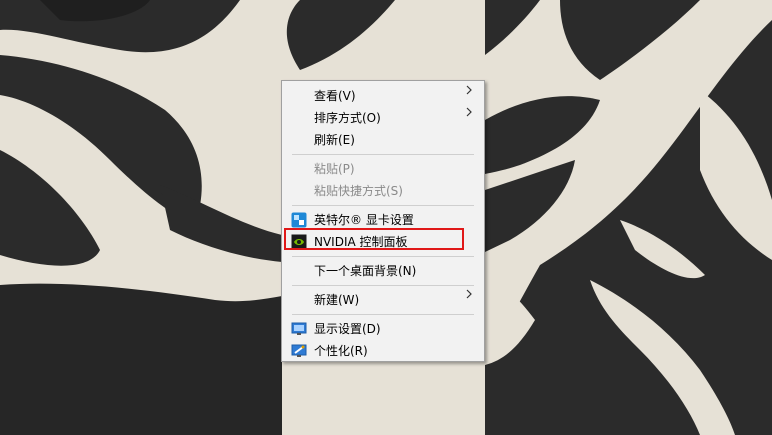 The image size is (772, 435). I want to click on menu-item-next-desktop-background: 下一个桌面背景(N), so click(383, 271).